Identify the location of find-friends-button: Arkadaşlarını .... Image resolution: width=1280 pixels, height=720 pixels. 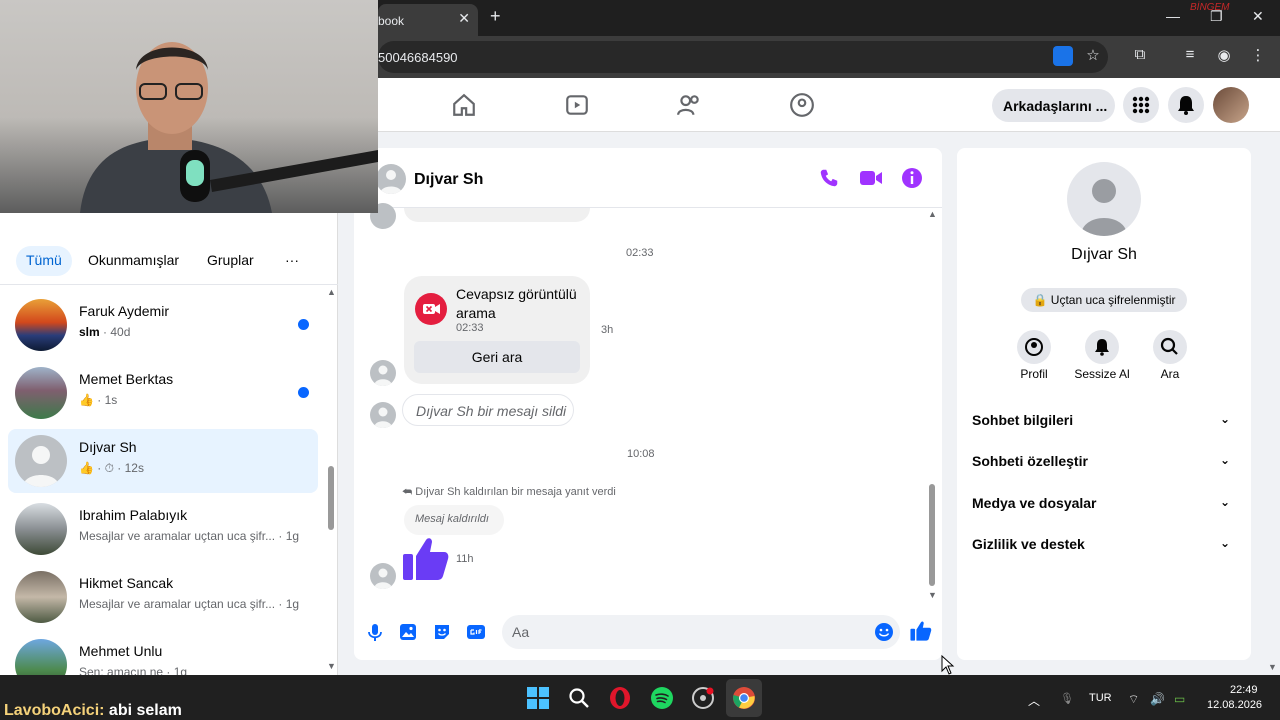
(1053, 105).